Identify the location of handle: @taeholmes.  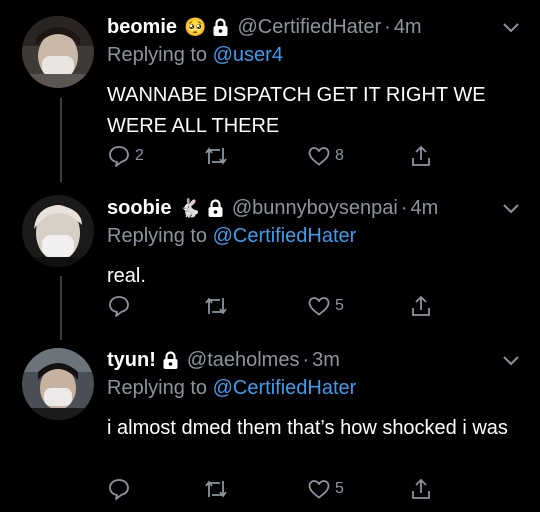
(243, 360).